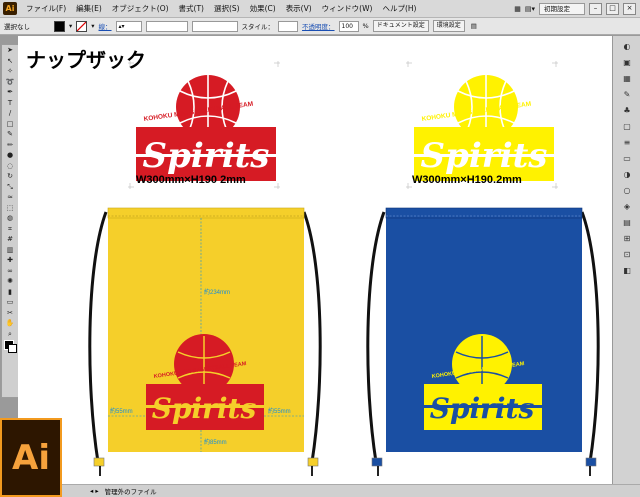  What do you see at coordinates (128, 26) in the screenshot?
I see `stroke-weight-field: ▴▾` at bounding box center [128, 26].